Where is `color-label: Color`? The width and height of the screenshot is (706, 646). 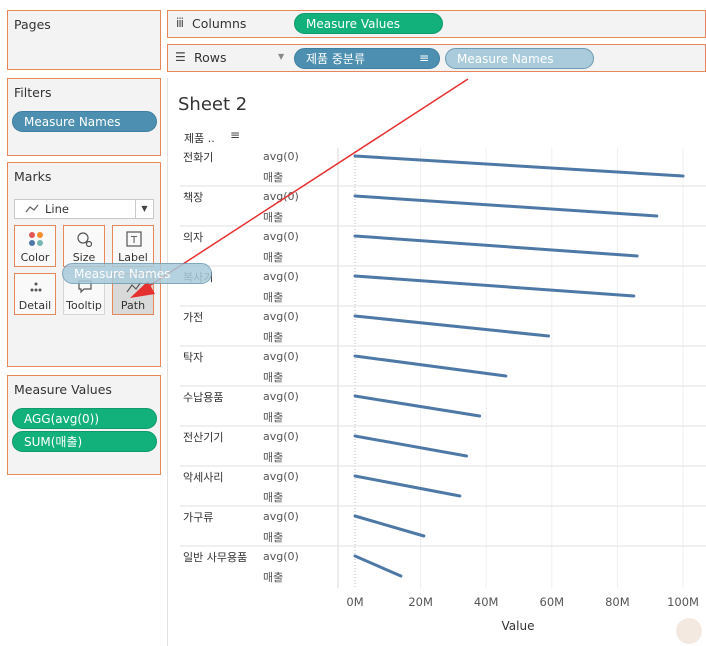
color-label: Color is located at coordinates (35, 257).